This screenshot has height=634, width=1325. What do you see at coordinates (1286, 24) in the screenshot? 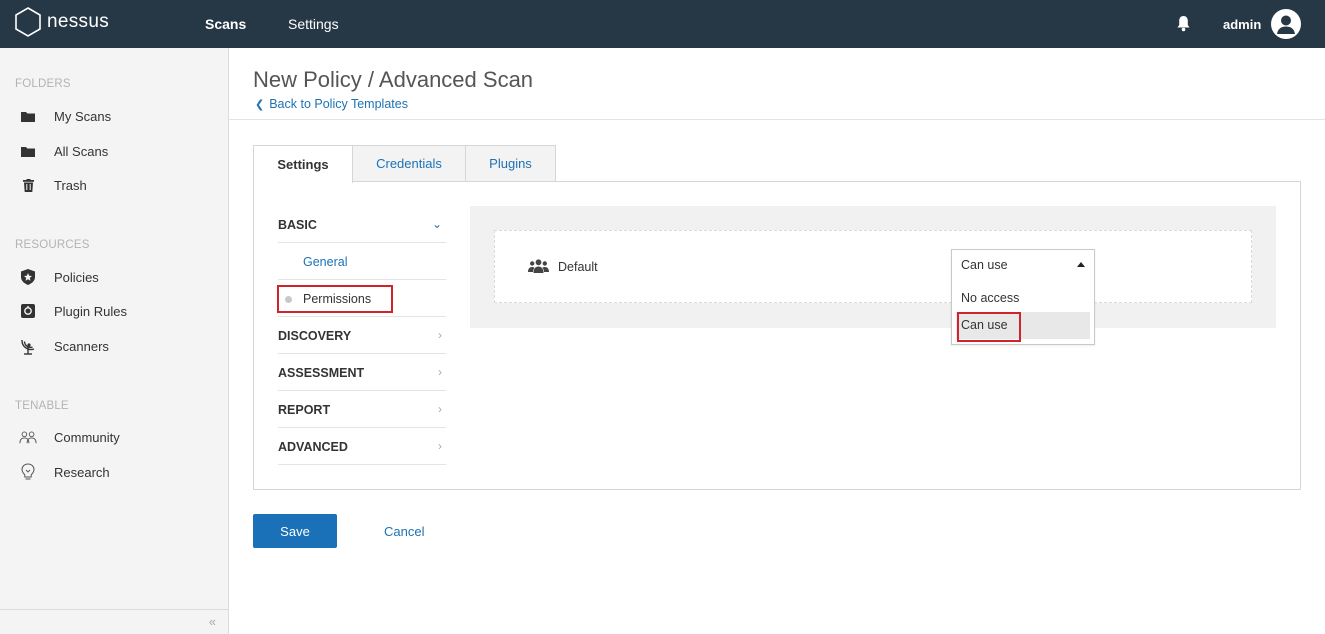
I see `user-avatar-icon` at bounding box center [1286, 24].